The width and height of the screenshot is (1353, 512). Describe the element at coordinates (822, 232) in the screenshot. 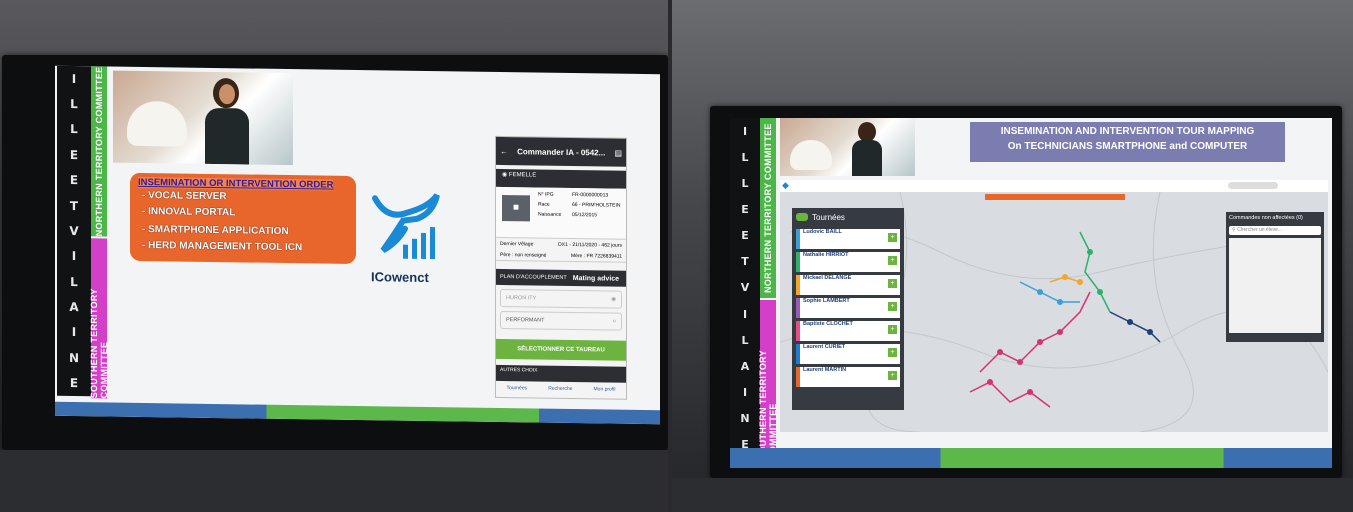

I see `tour-name: Ludovic BAILL` at that location.